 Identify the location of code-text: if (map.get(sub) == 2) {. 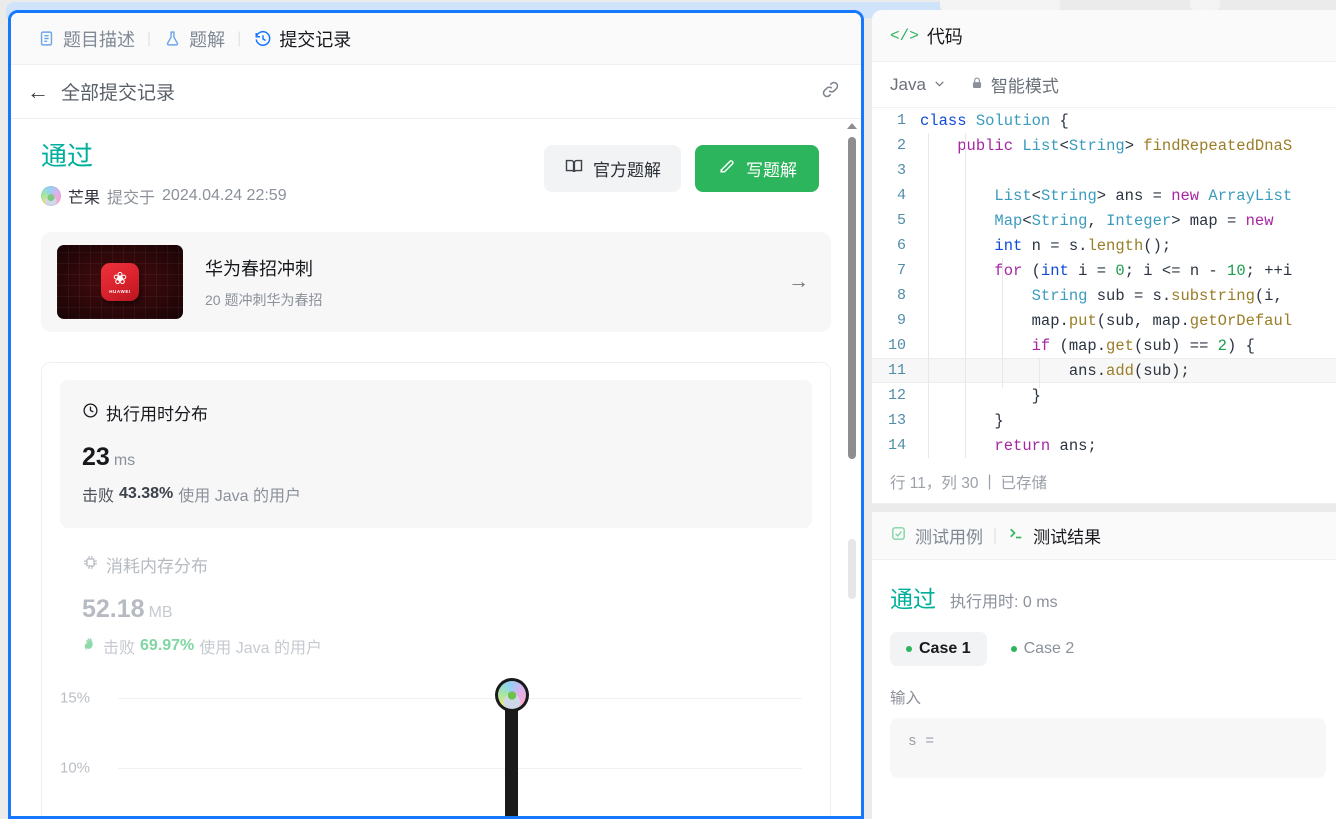
(1128, 346).